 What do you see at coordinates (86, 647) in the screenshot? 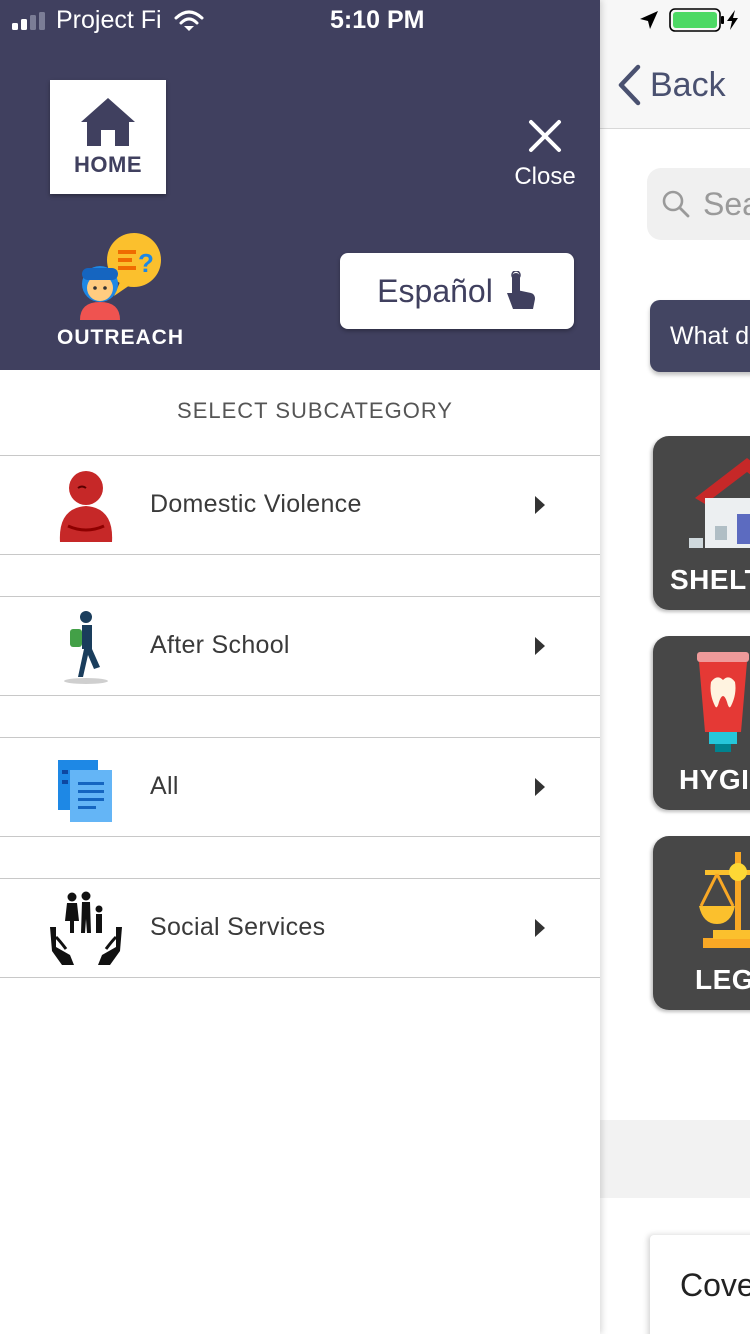
I see `student-walking-icon` at bounding box center [86, 647].